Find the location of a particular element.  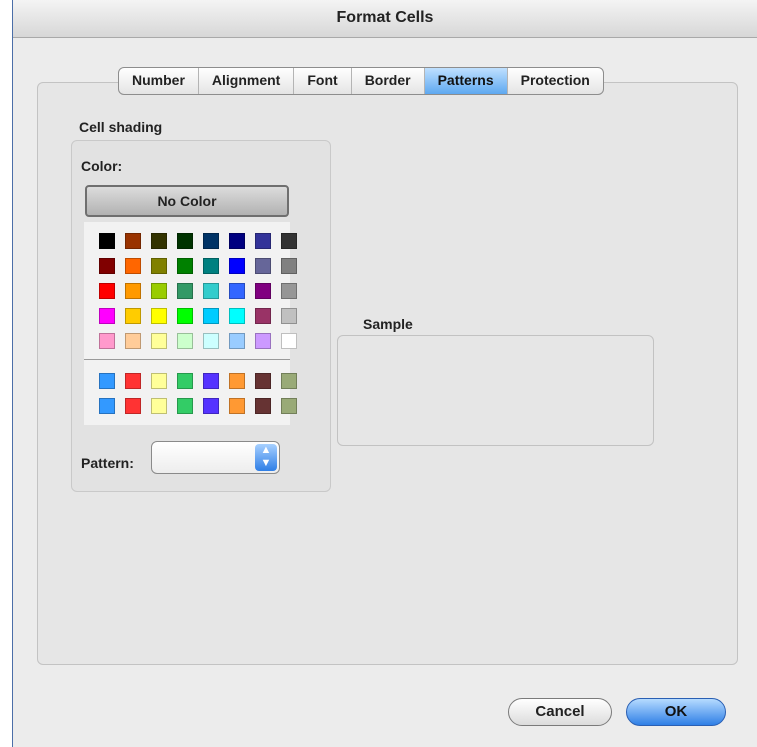

color-label: Color: is located at coordinates (102, 166).